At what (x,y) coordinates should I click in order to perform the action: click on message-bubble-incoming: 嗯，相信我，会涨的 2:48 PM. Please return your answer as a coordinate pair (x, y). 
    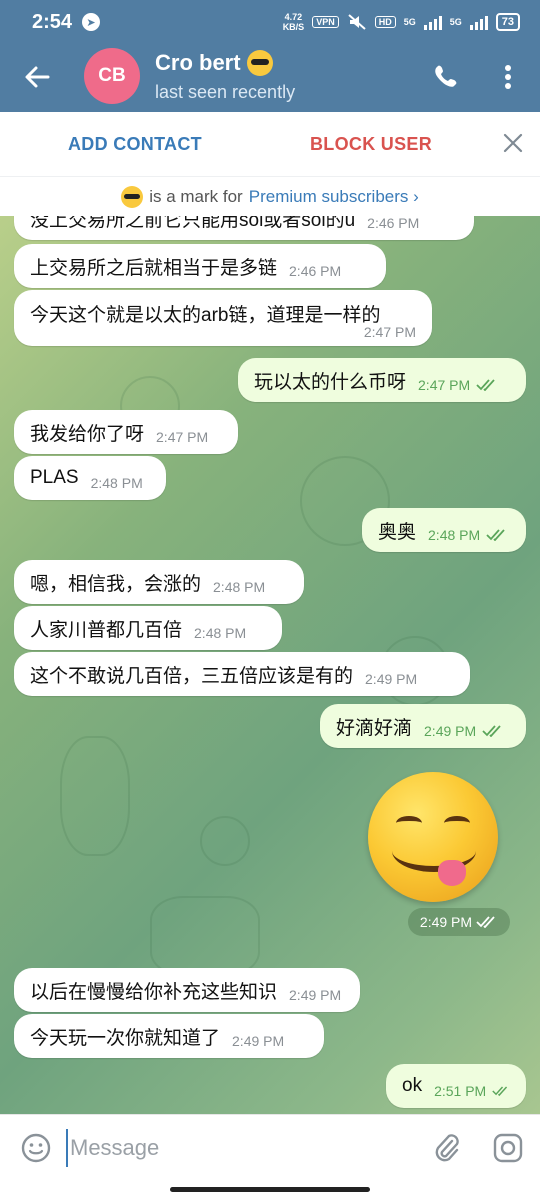
    Looking at the image, I should click on (159, 582).